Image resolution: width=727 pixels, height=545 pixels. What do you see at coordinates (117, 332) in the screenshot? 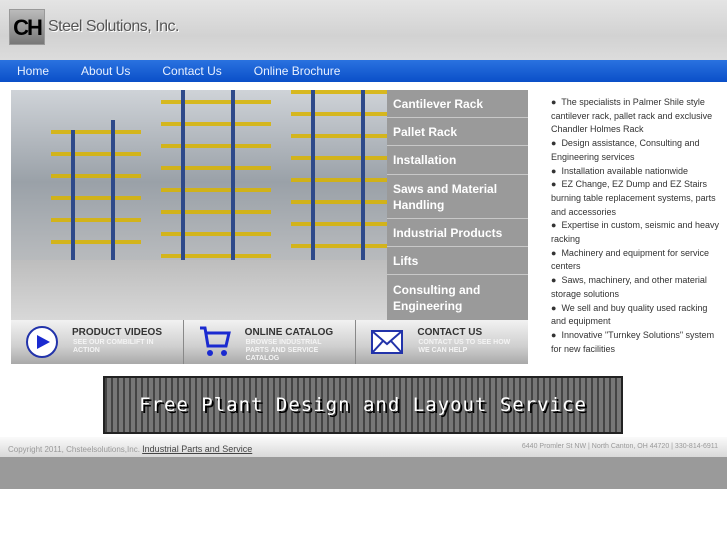
I see `promo-title: PRODUCT VIDEOS` at bounding box center [117, 332].